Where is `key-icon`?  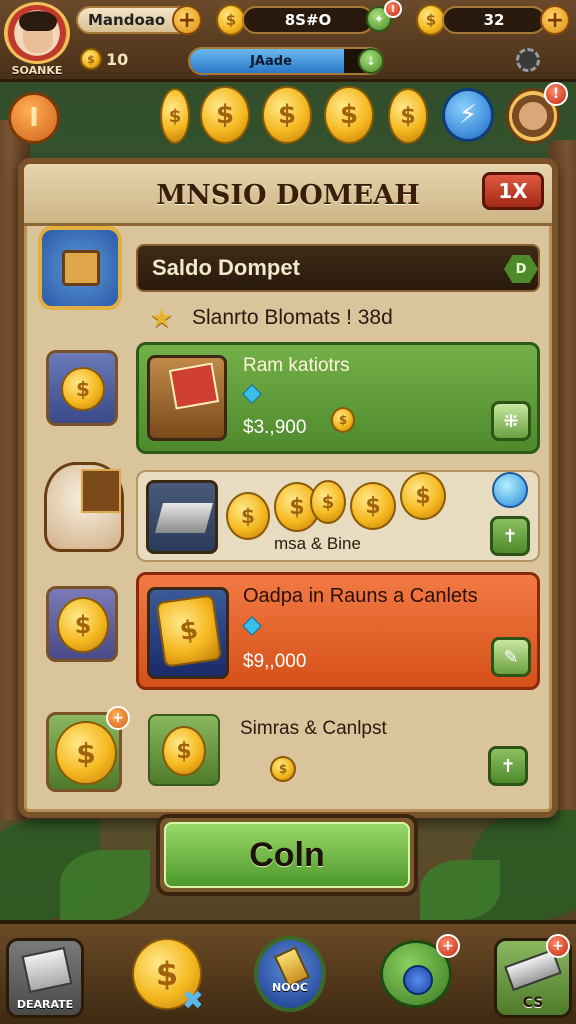 key-icon is located at coordinates (418, 980).